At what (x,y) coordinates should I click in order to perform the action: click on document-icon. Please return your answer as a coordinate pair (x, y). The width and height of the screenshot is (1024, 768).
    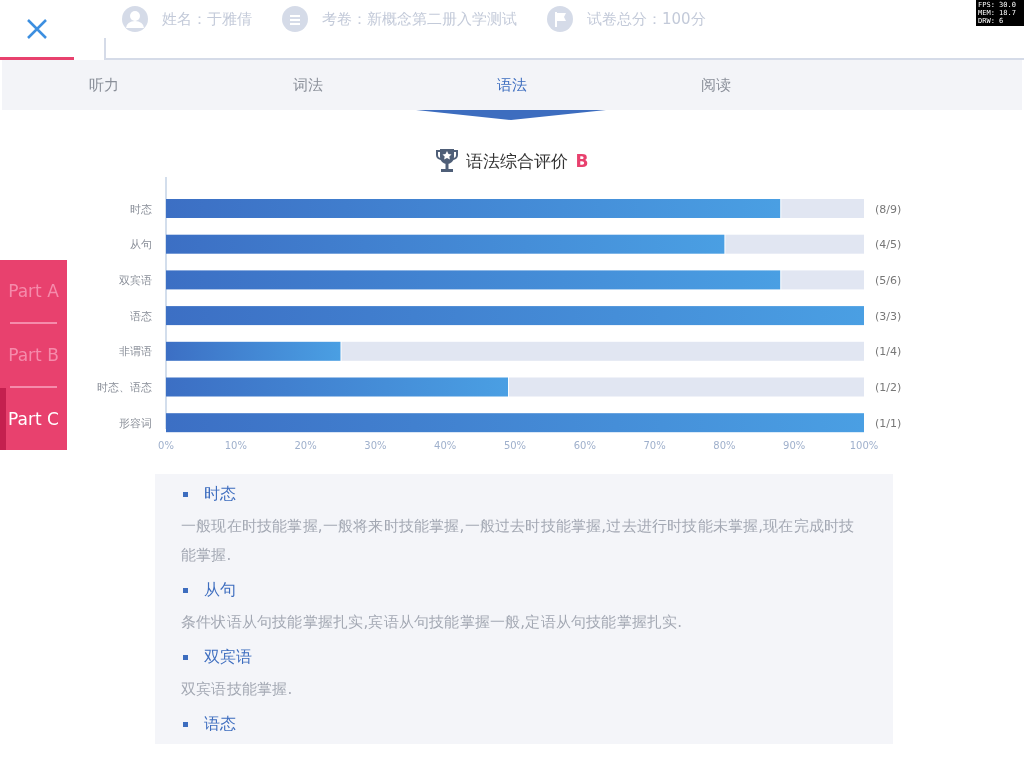
    Looking at the image, I should click on (295, 19).